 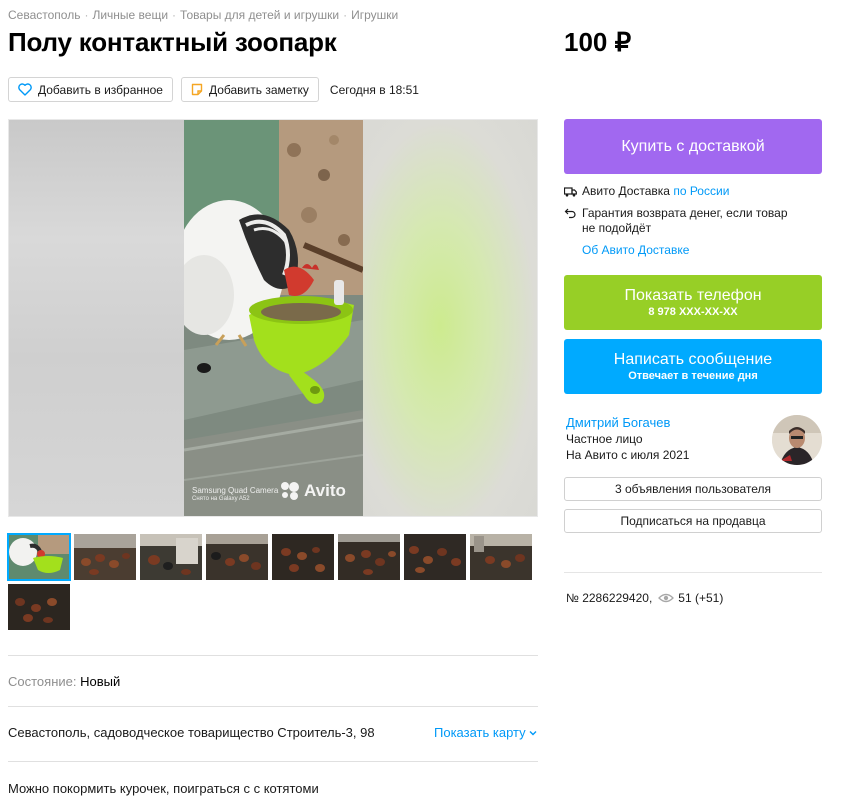 I want to click on listing-id: № 2286229420,, so click(x=609, y=598).